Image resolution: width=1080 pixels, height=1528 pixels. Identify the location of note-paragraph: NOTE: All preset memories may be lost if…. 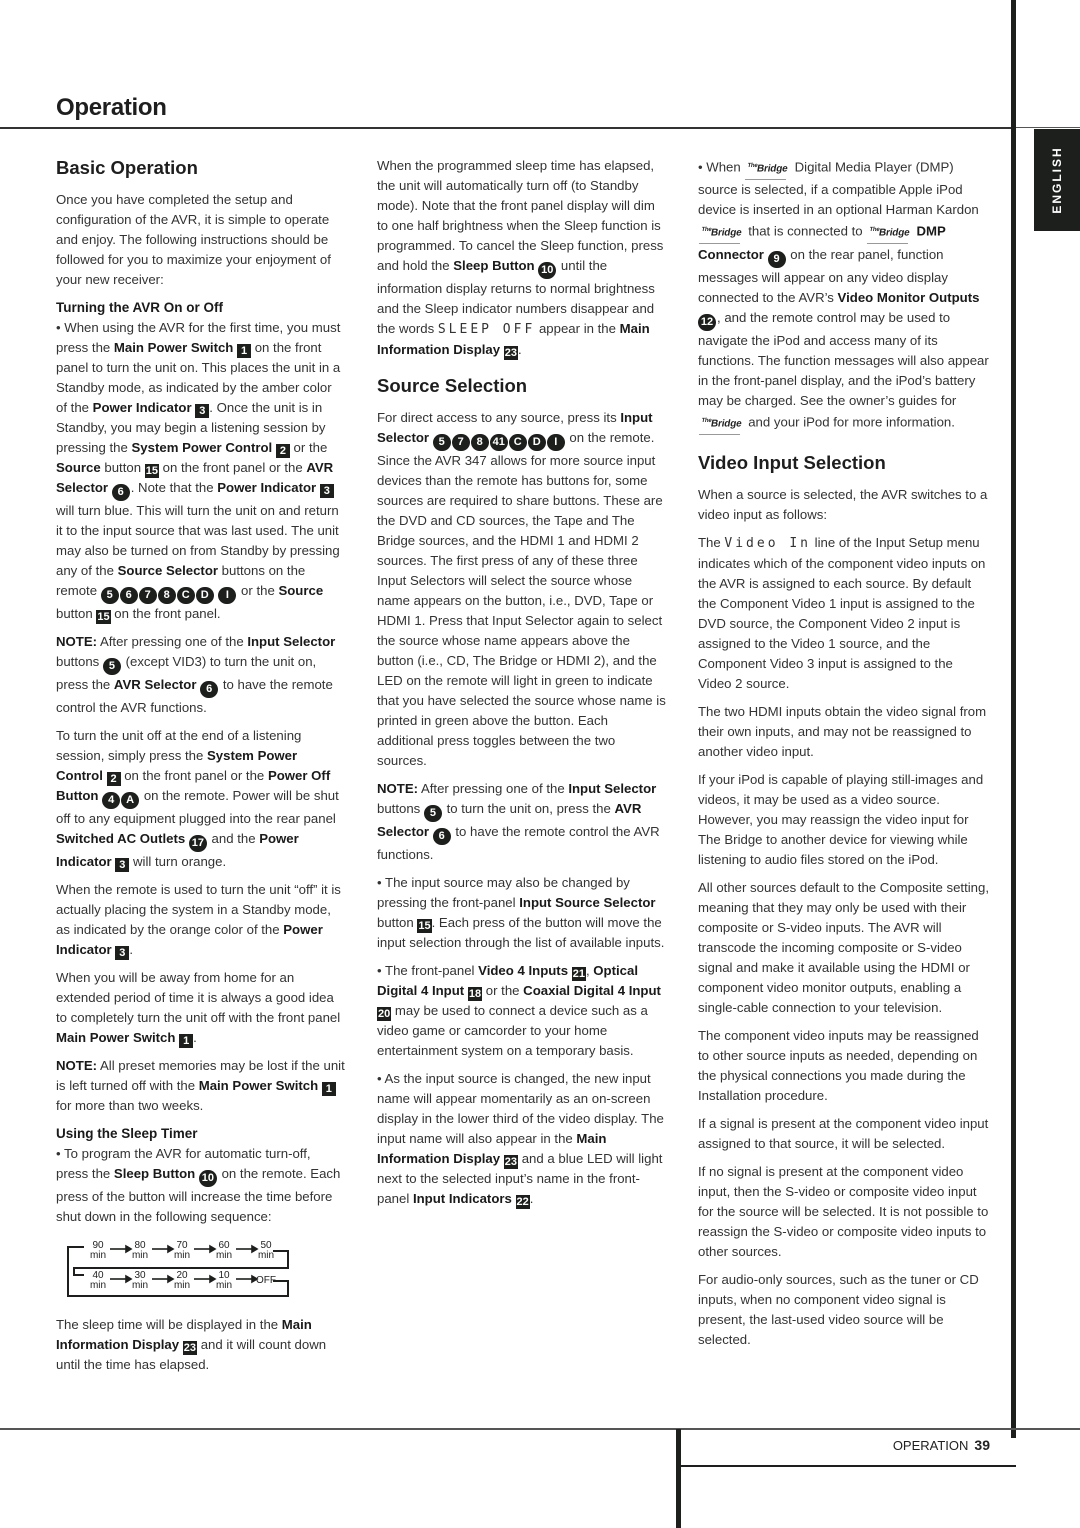
(200, 1085).